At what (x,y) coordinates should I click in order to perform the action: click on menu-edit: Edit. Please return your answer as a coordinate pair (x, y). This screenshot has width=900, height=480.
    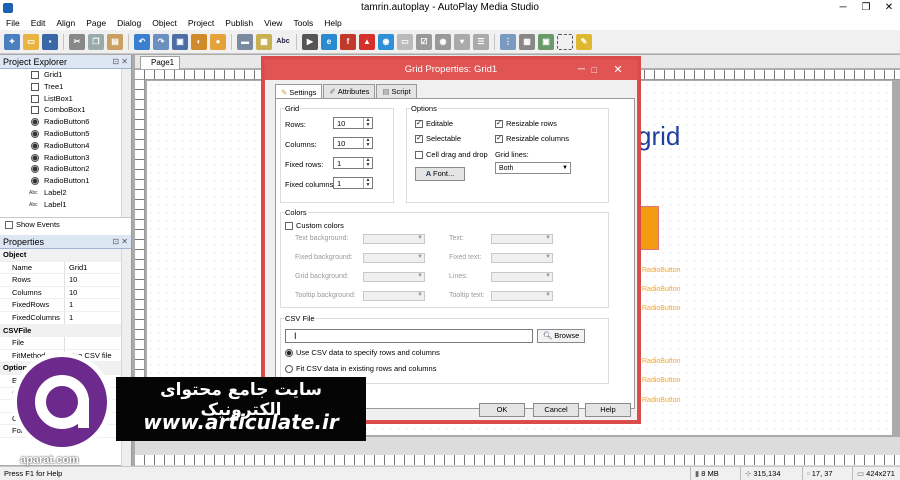
    Looking at the image, I should click on (38, 23).